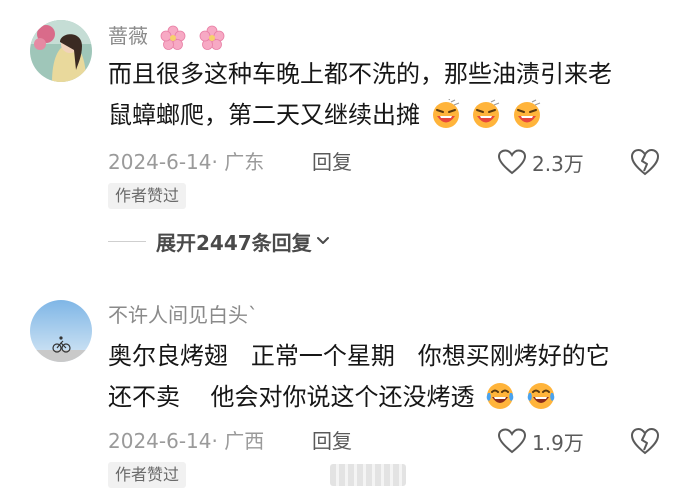  I want to click on comment-text-line: 而且很多这种车晚上都不洗的，那些油渍引来老, so click(360, 74).